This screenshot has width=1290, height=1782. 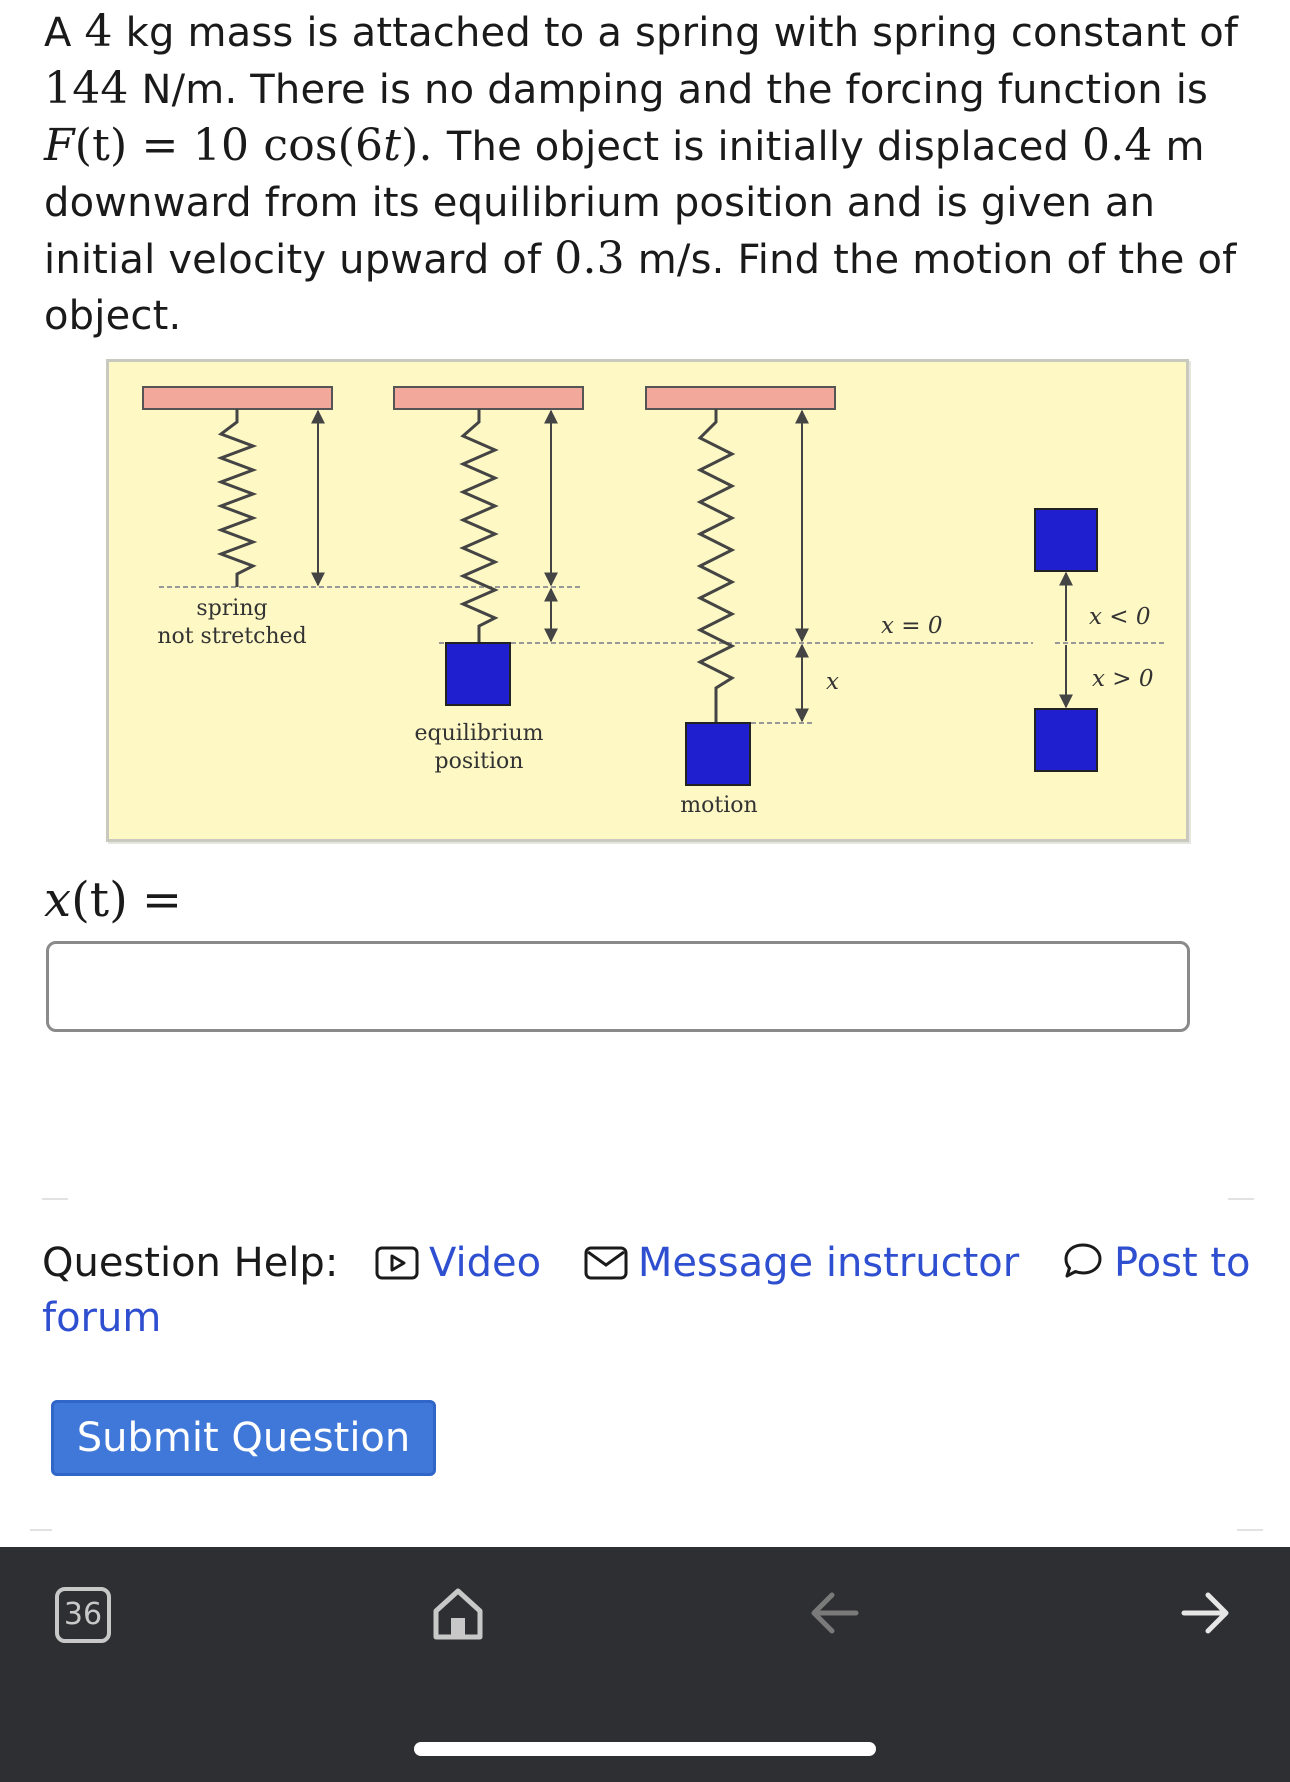 I want to click on label-x: x, so click(x=832, y=682).